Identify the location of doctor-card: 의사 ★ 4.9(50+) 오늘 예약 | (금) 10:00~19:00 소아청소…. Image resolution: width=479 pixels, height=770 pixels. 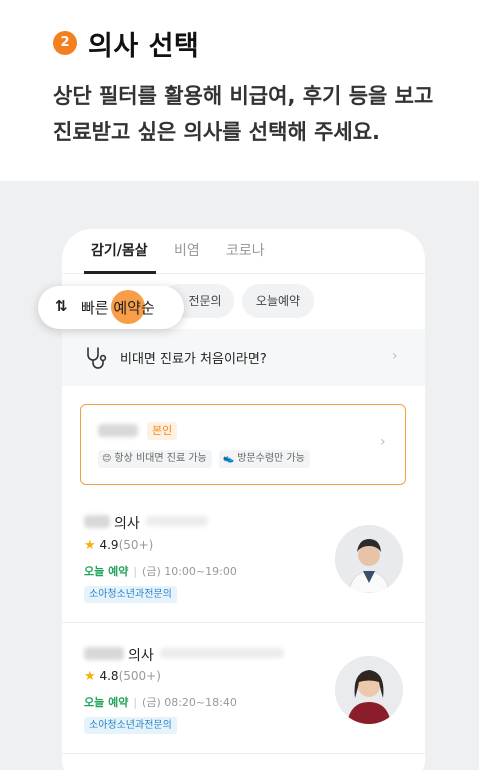
(243, 561).